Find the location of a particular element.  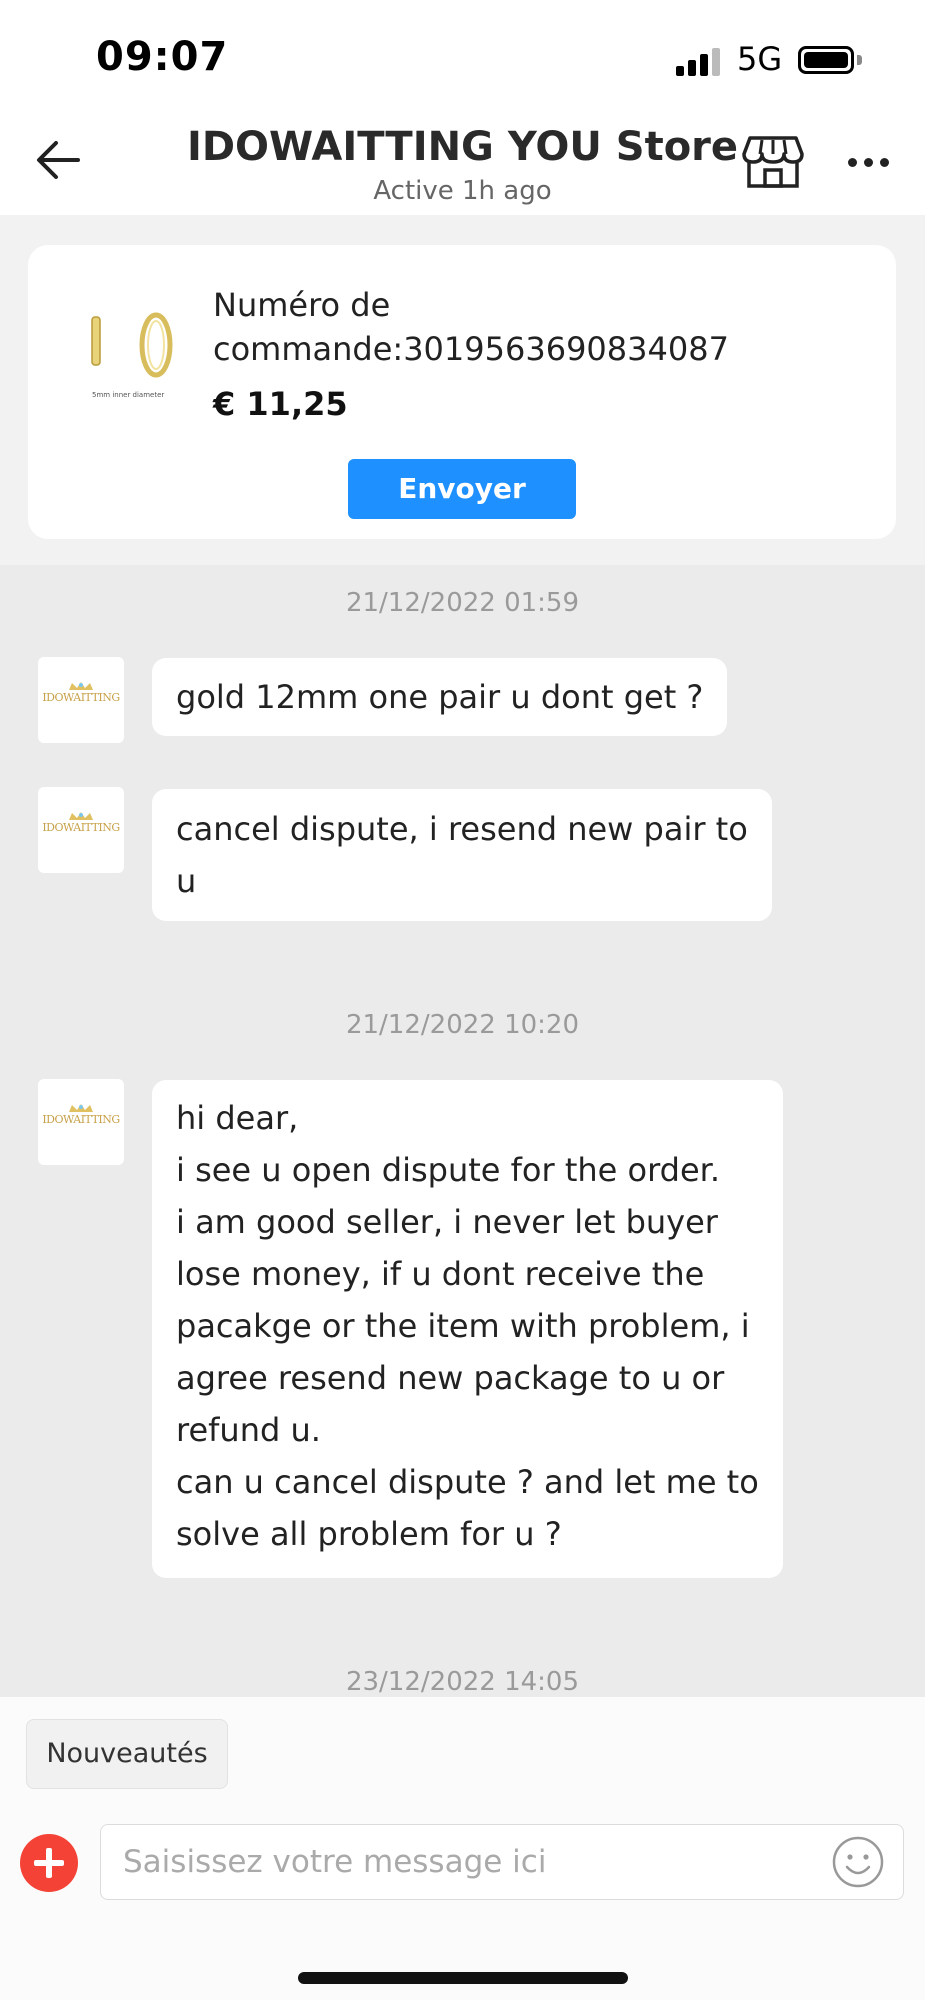

timestamp: 21/12/2022 01:59 is located at coordinates (462, 603).